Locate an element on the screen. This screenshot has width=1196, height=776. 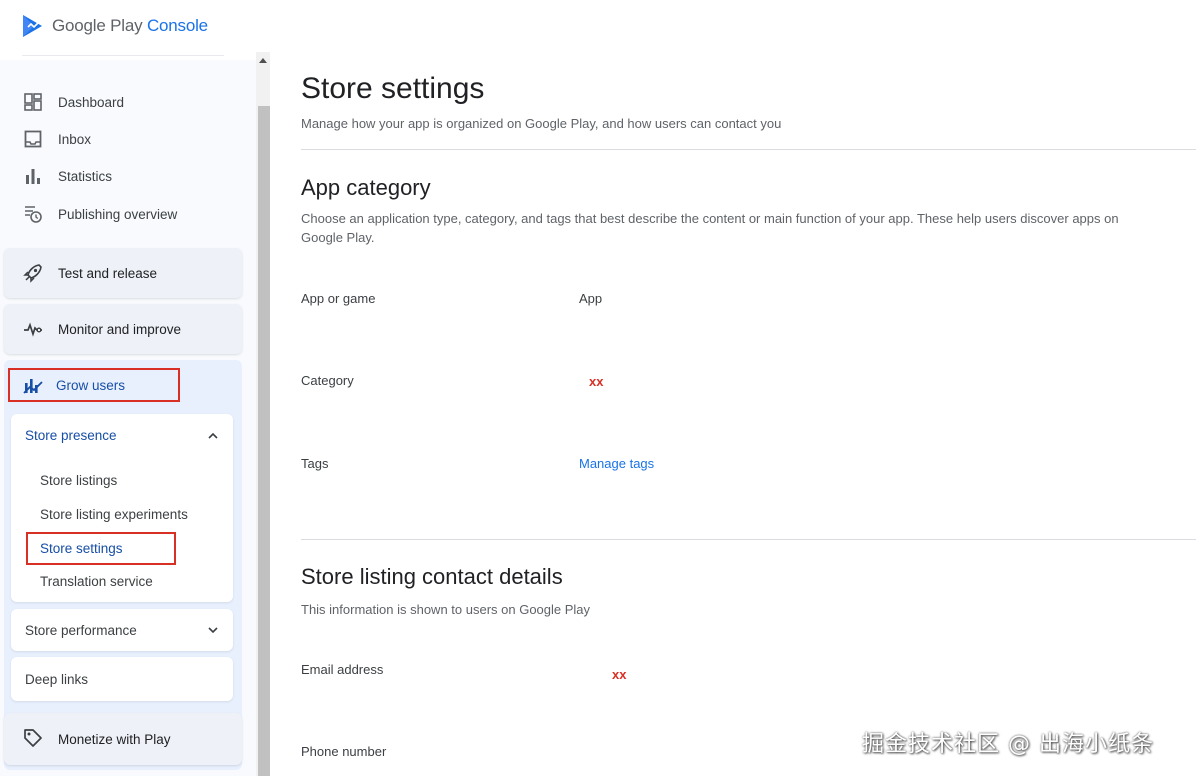
section-label: Monetize with Play is located at coordinates (114, 739).